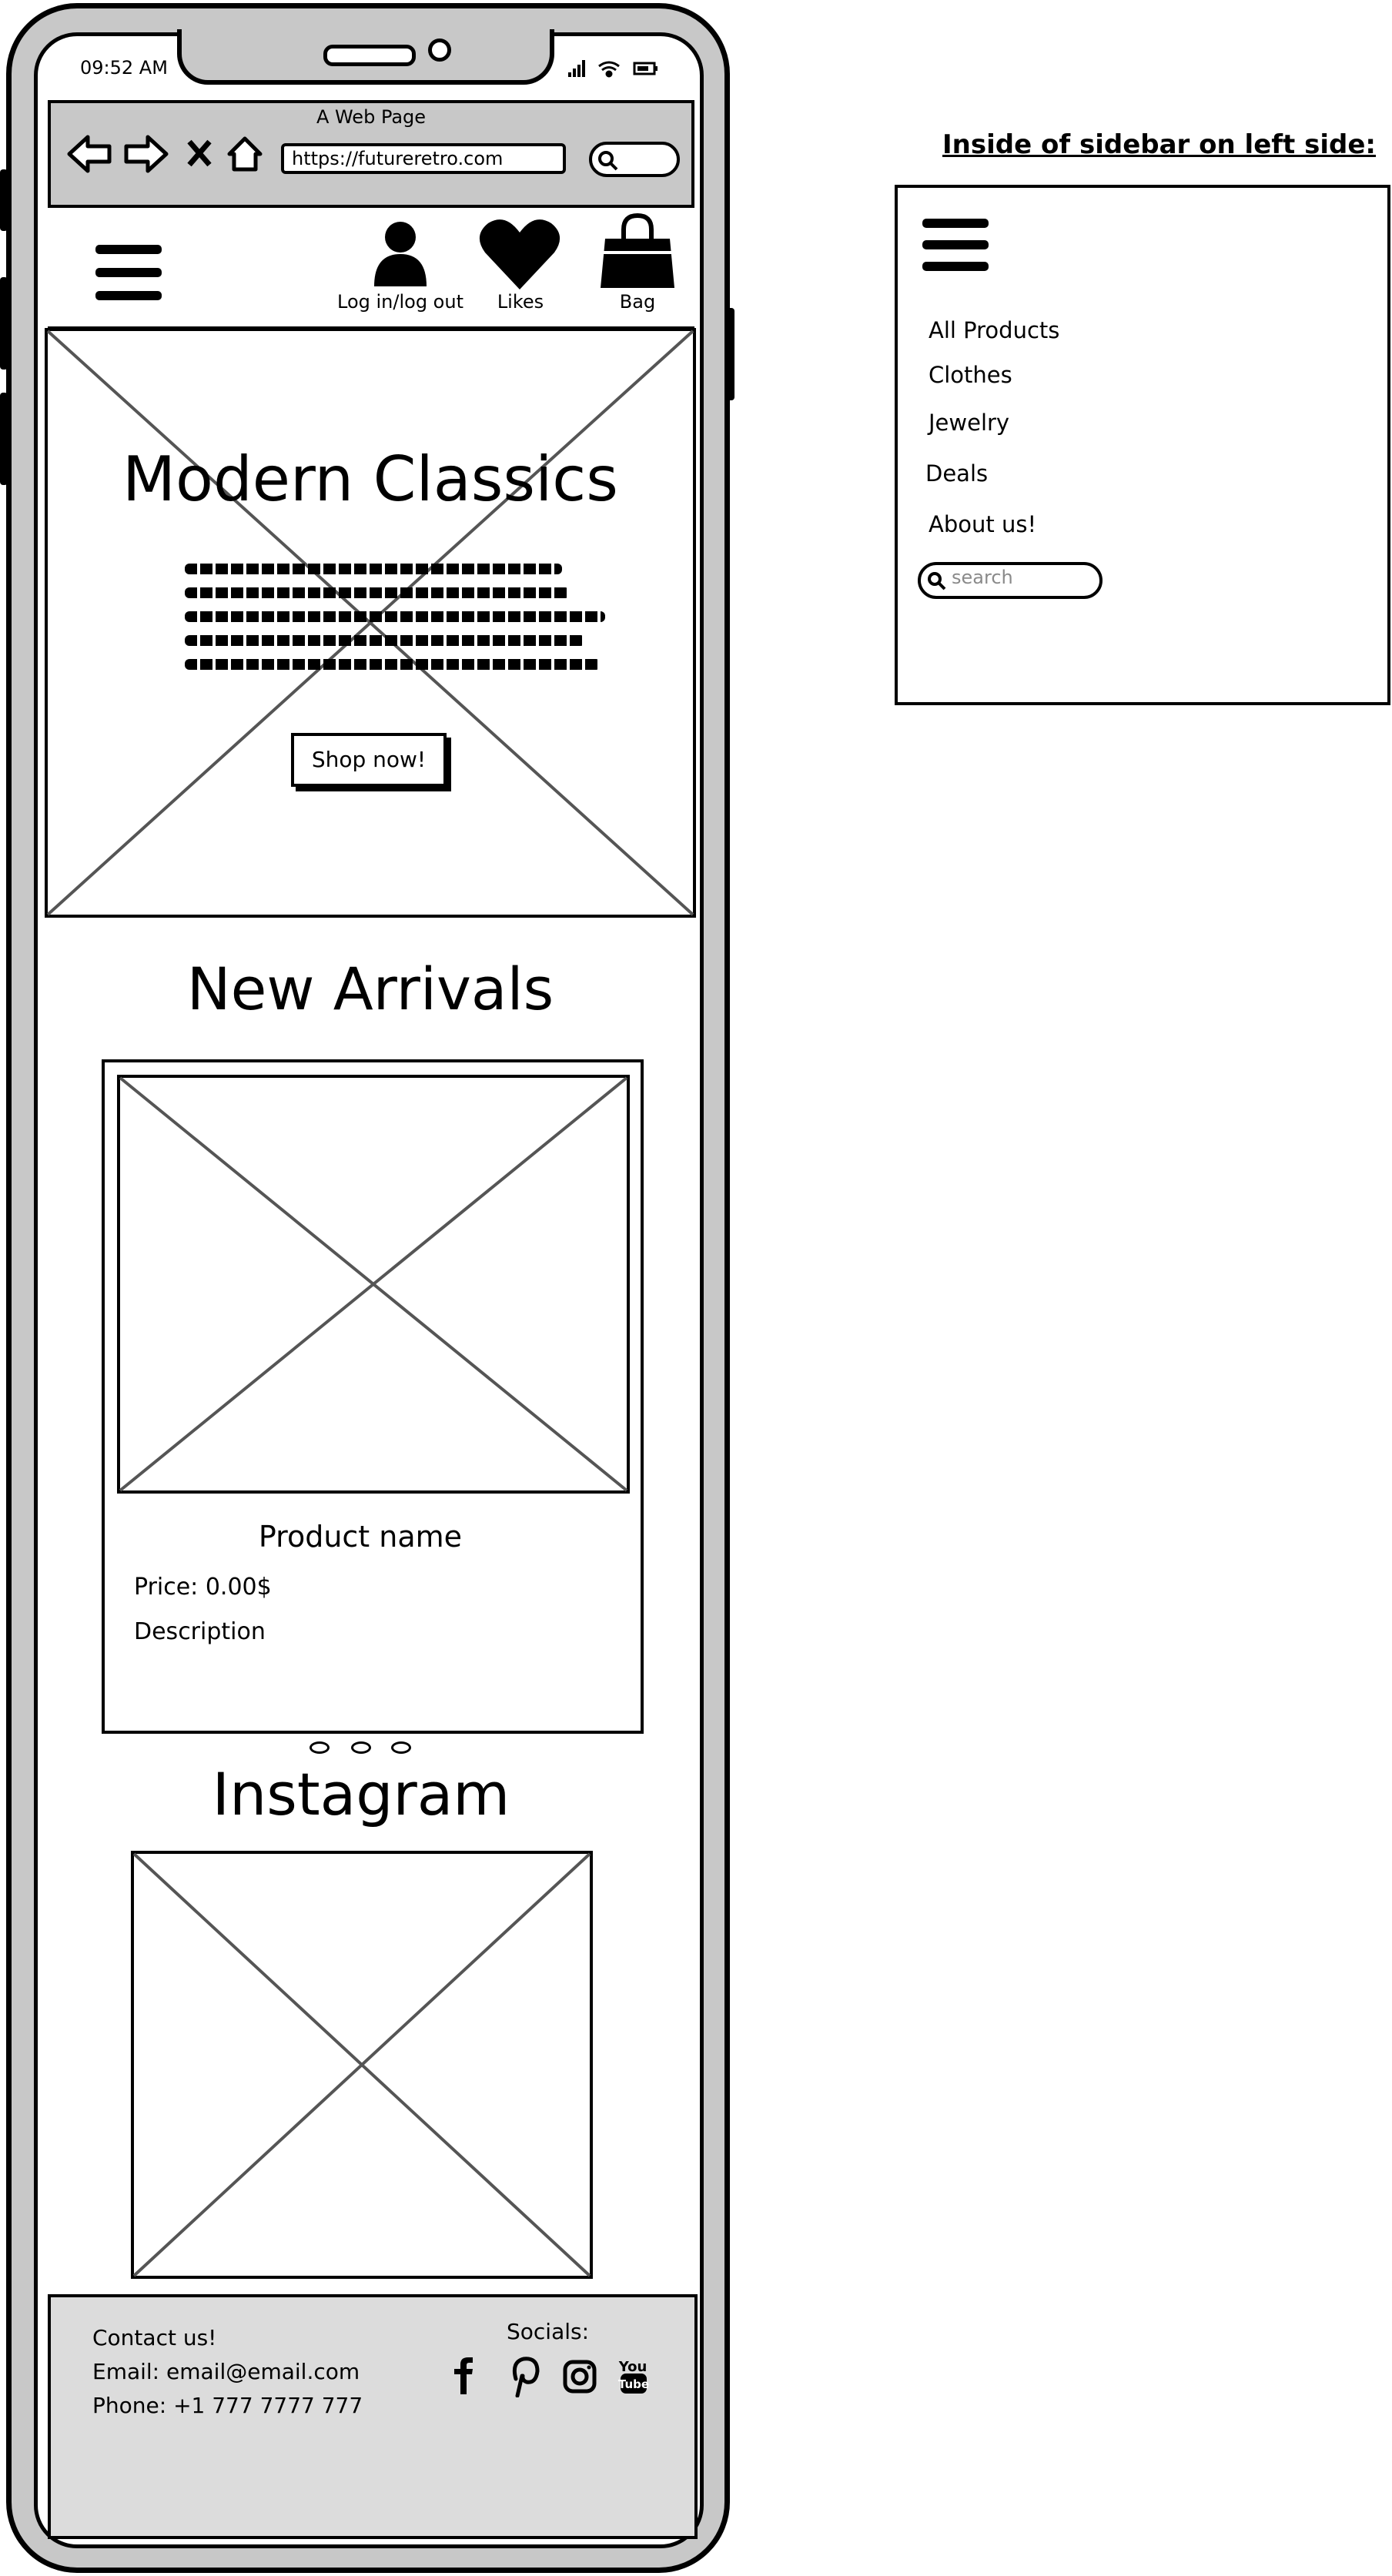 Image resolution: width=1392 pixels, height=2576 pixels. What do you see at coordinates (634, 159) in the screenshot?
I see `browser-search-field` at bounding box center [634, 159].